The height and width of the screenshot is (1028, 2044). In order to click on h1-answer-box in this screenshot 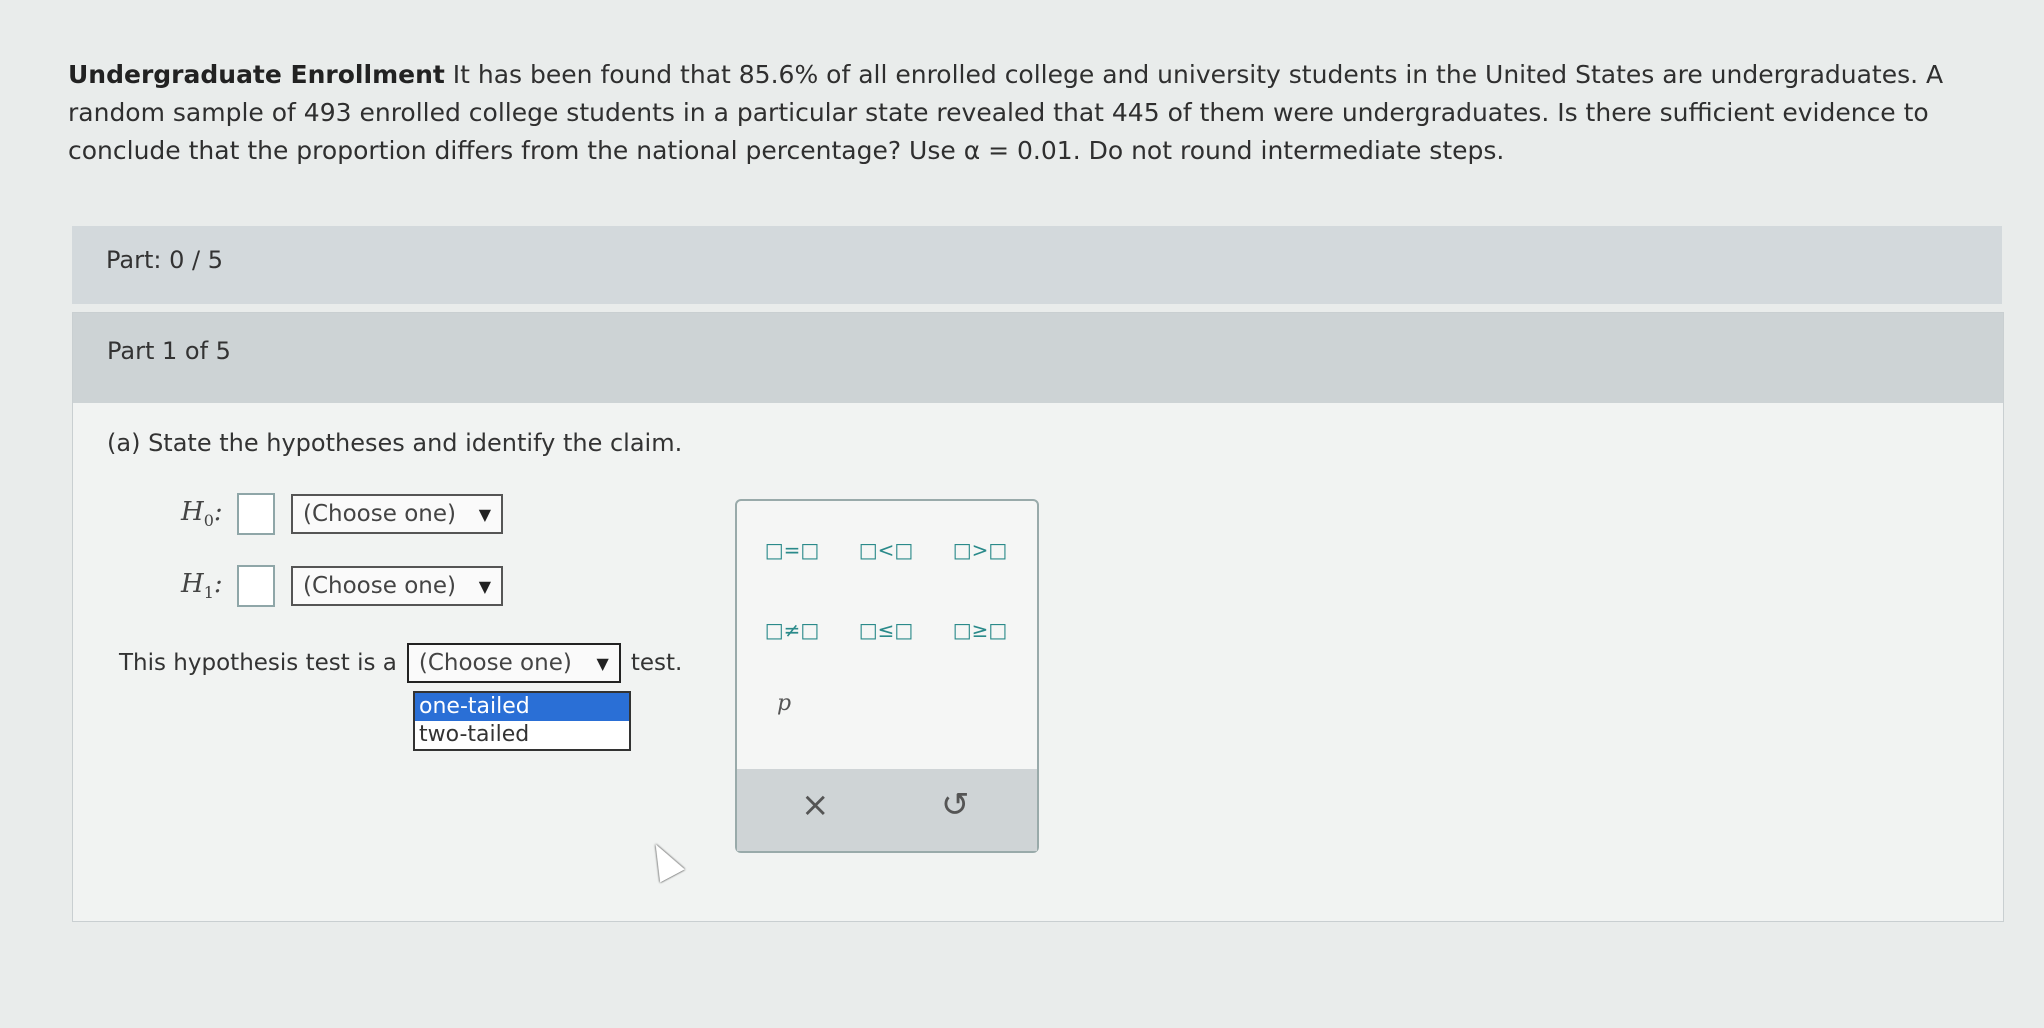, I will do `click(256, 586)`.